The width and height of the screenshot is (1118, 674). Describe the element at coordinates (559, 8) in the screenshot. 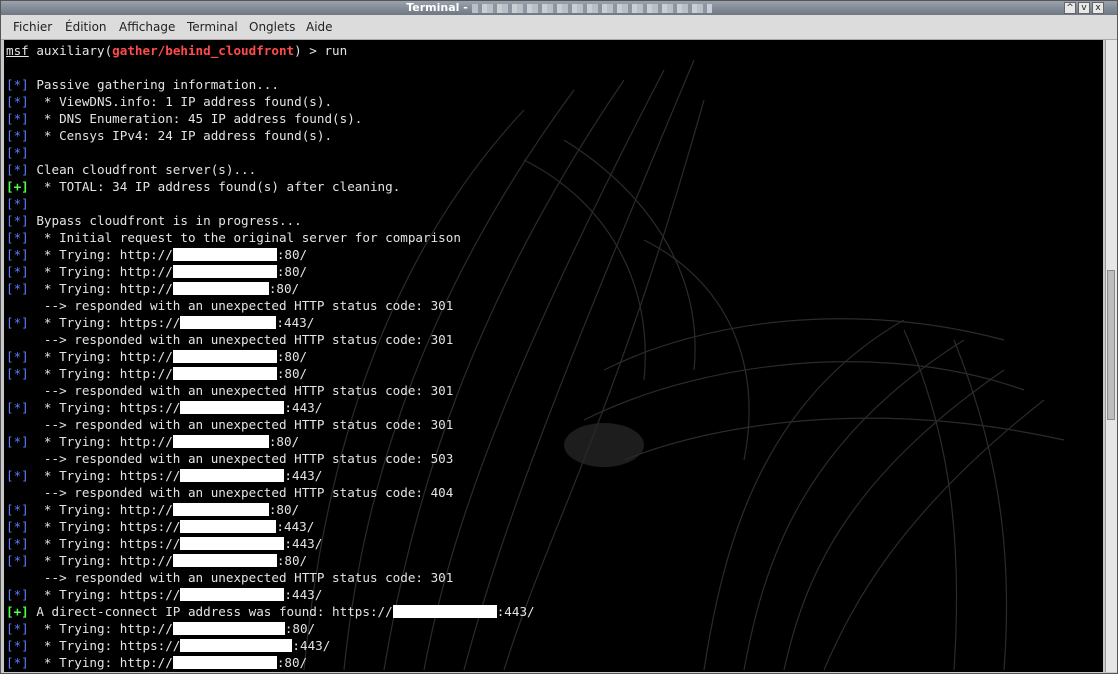

I see `title-bar: Terminal - ^ v x` at that location.